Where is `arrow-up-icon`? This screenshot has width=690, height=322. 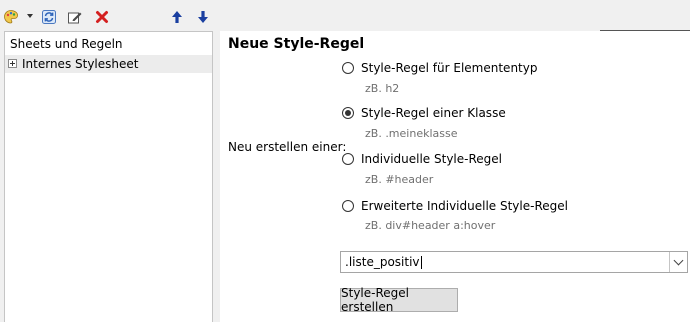
arrow-up-icon is located at coordinates (177, 17).